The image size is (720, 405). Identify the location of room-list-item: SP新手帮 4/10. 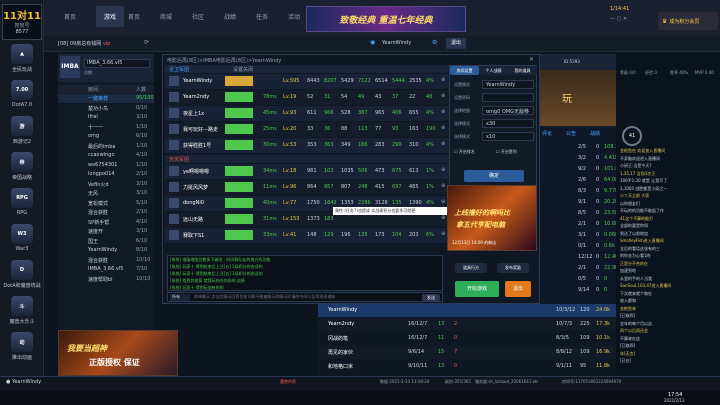
(106, 222).